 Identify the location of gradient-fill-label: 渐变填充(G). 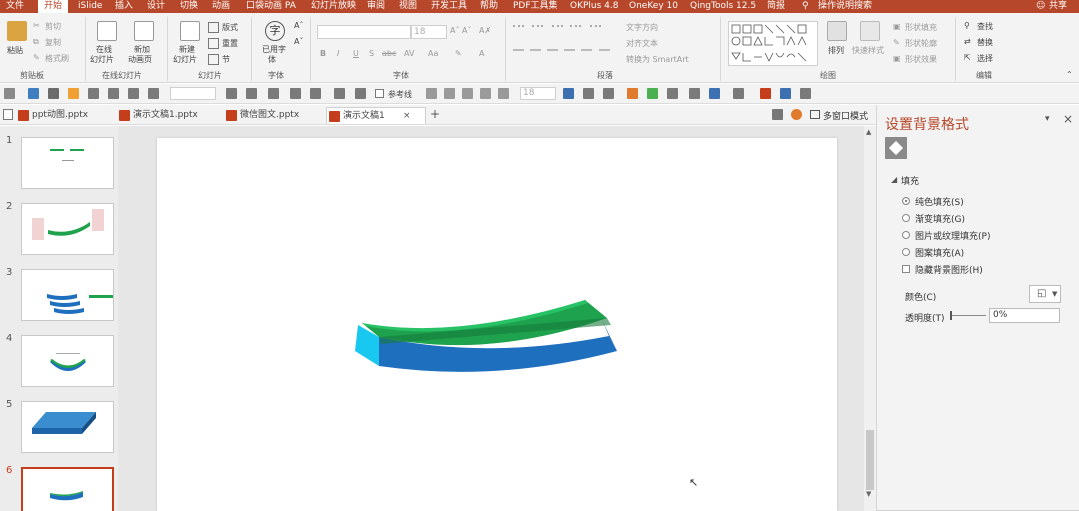
(940, 218).